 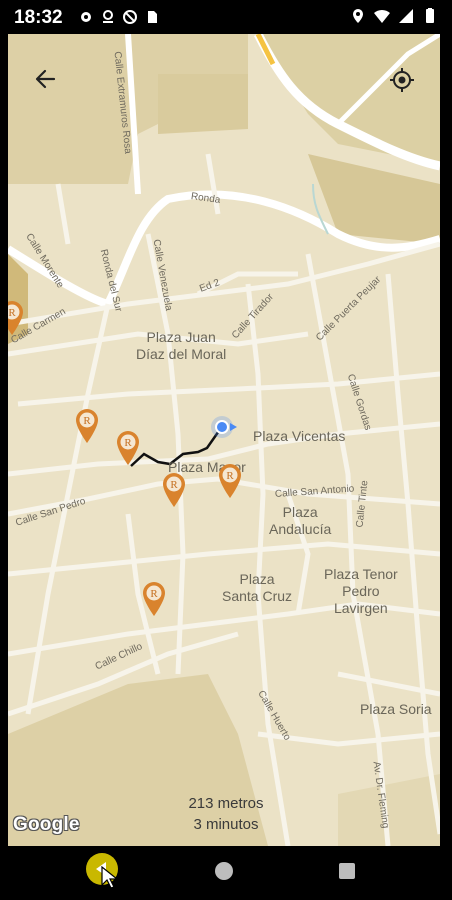 I want to click on location-alt-icon, so click(x=108, y=16).